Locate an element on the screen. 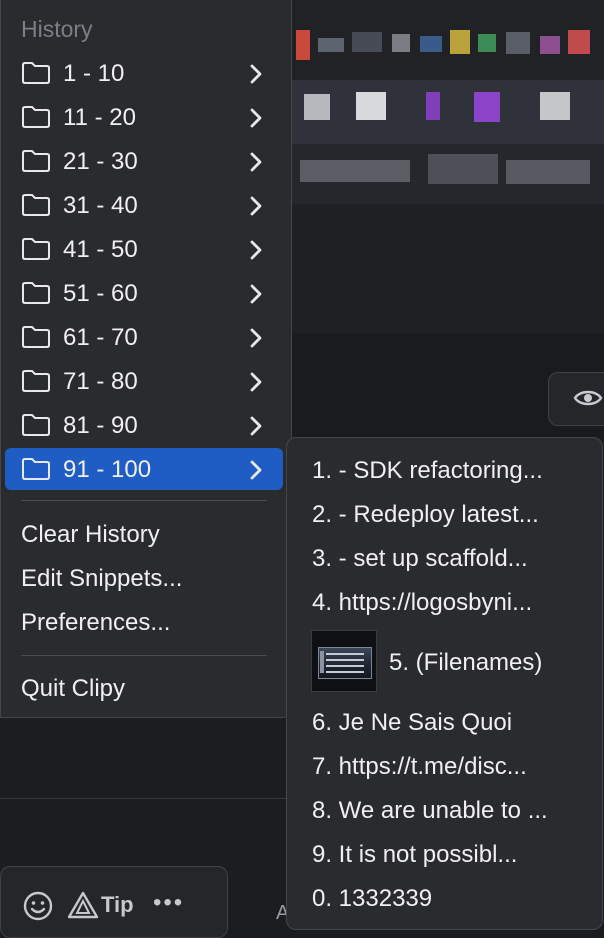  folder-label: 81 - 90 is located at coordinates (100, 425).